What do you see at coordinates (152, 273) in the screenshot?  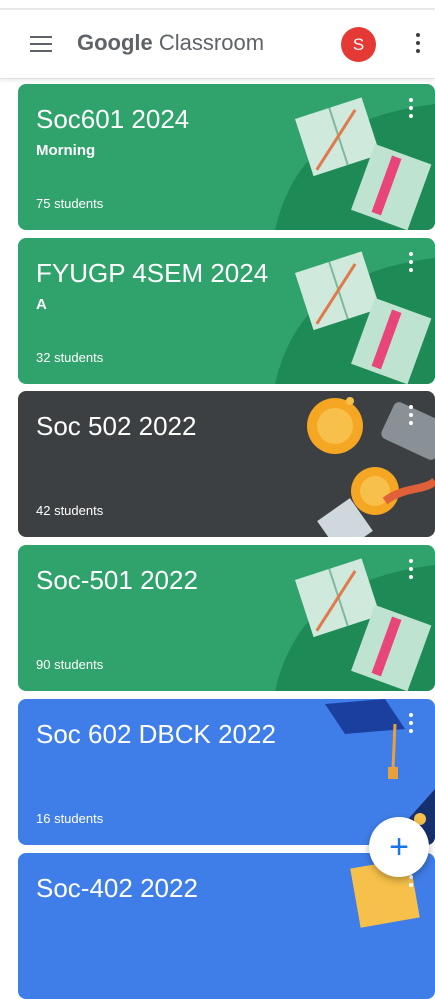 I see `class-title: FYUGP 4SEM 2024` at bounding box center [152, 273].